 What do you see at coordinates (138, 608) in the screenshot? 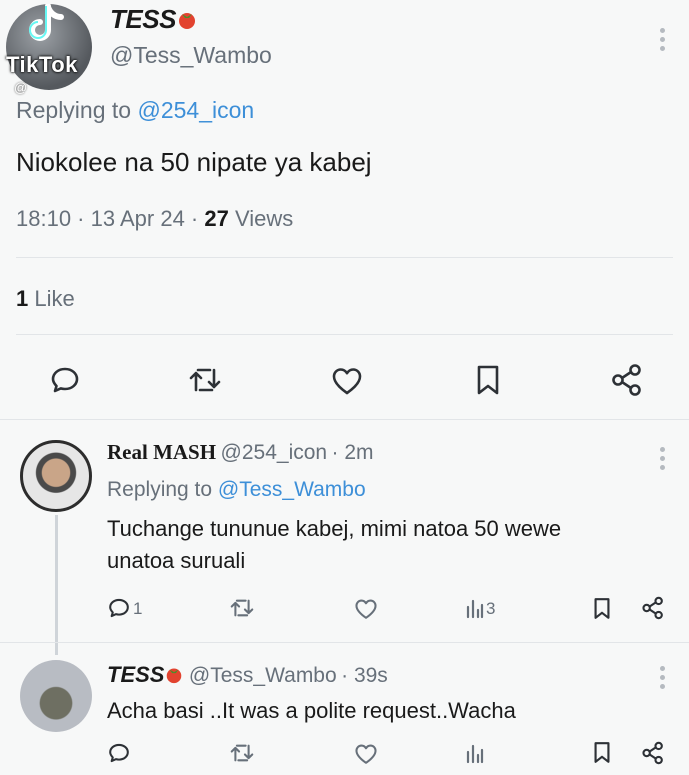
I see `reply-count: 1` at bounding box center [138, 608].